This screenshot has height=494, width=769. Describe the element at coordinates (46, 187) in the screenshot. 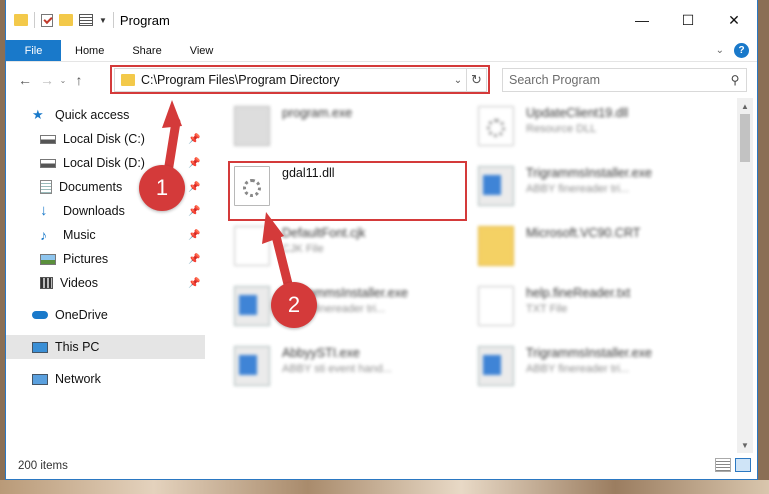

I see `documents-icon` at that location.